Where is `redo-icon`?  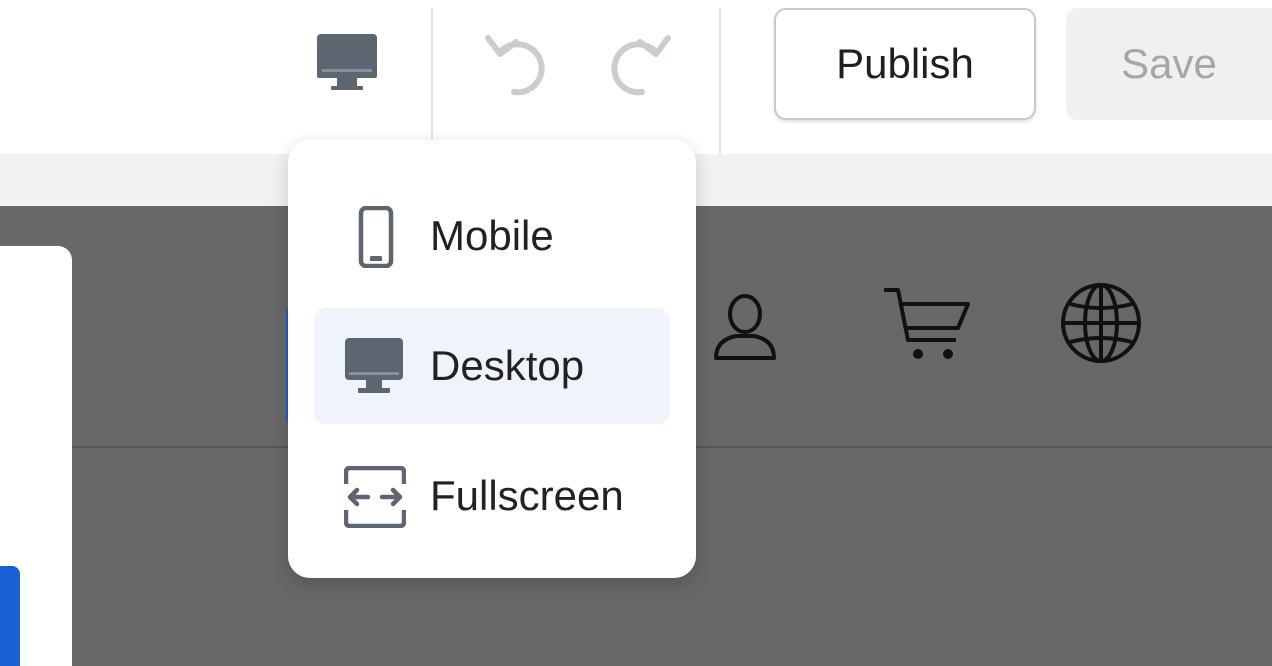
redo-icon is located at coordinates (641, 65).